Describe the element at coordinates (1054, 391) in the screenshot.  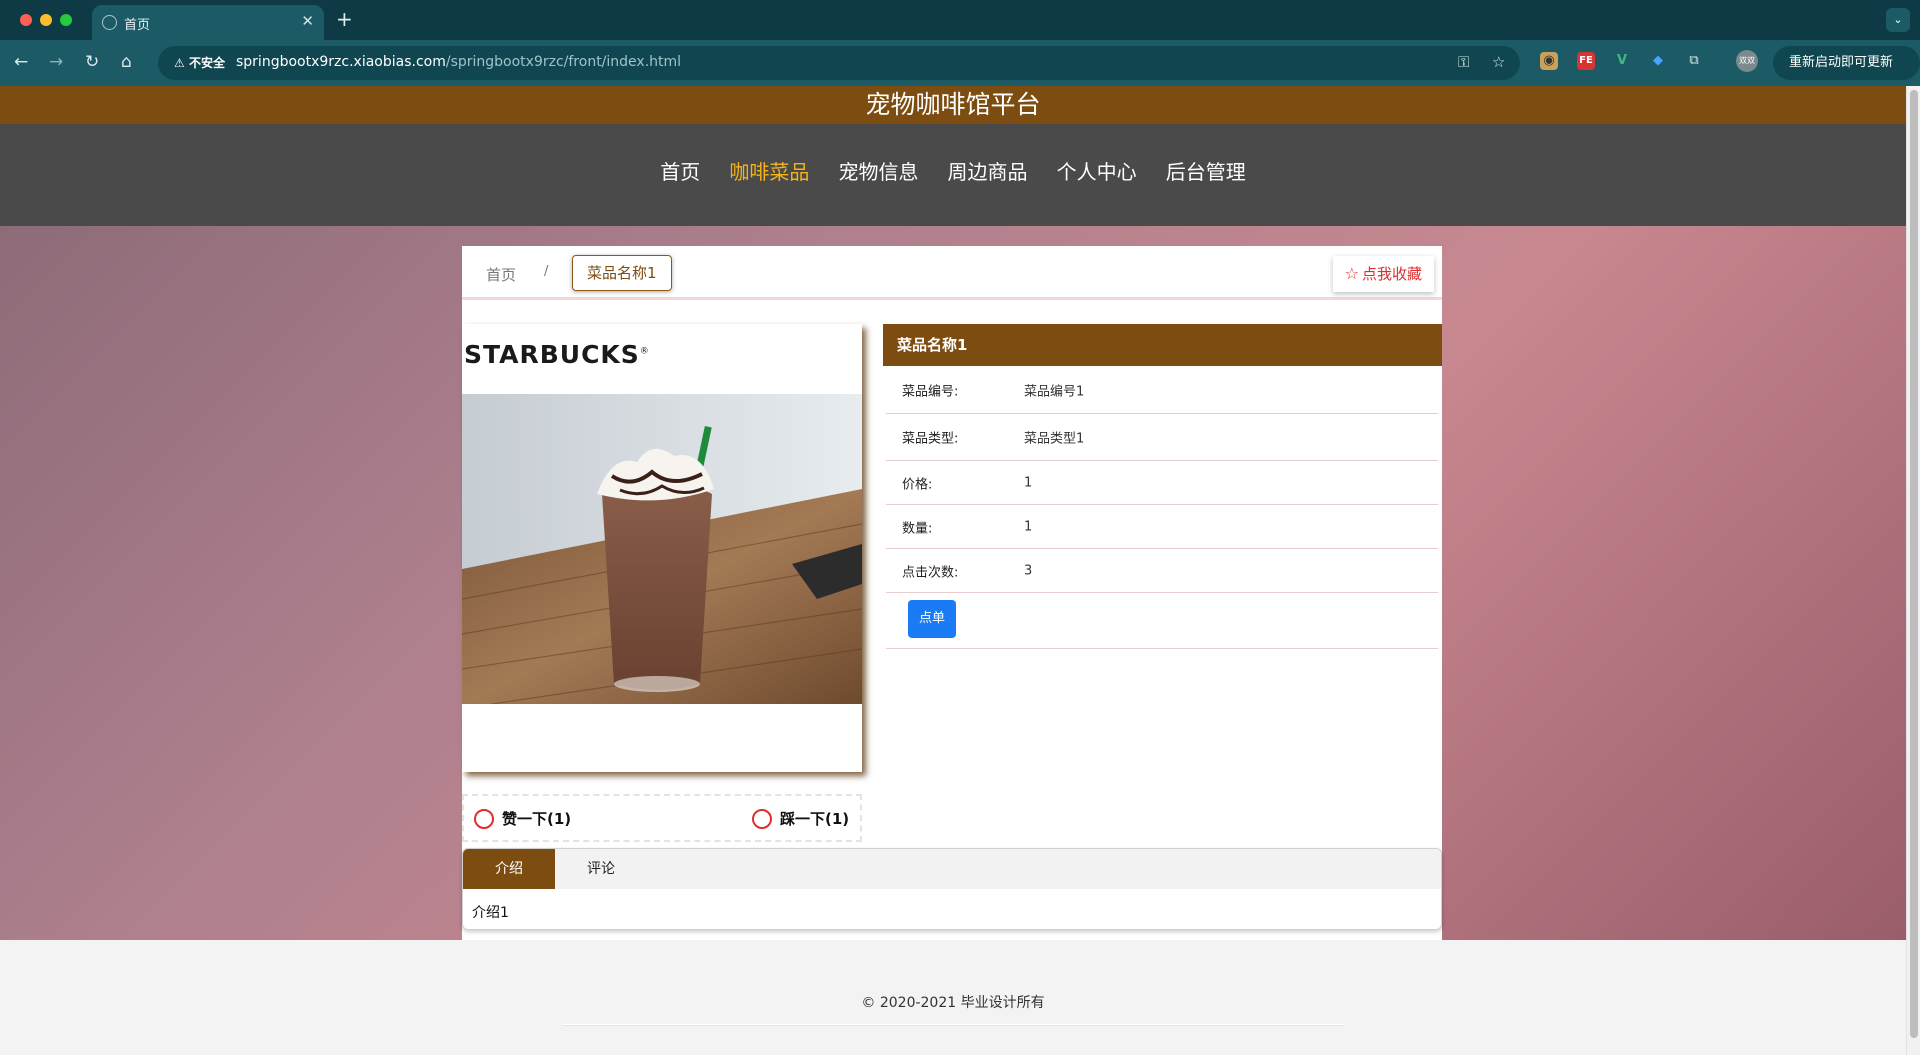
I see `info-value: 菜品编号1` at that location.